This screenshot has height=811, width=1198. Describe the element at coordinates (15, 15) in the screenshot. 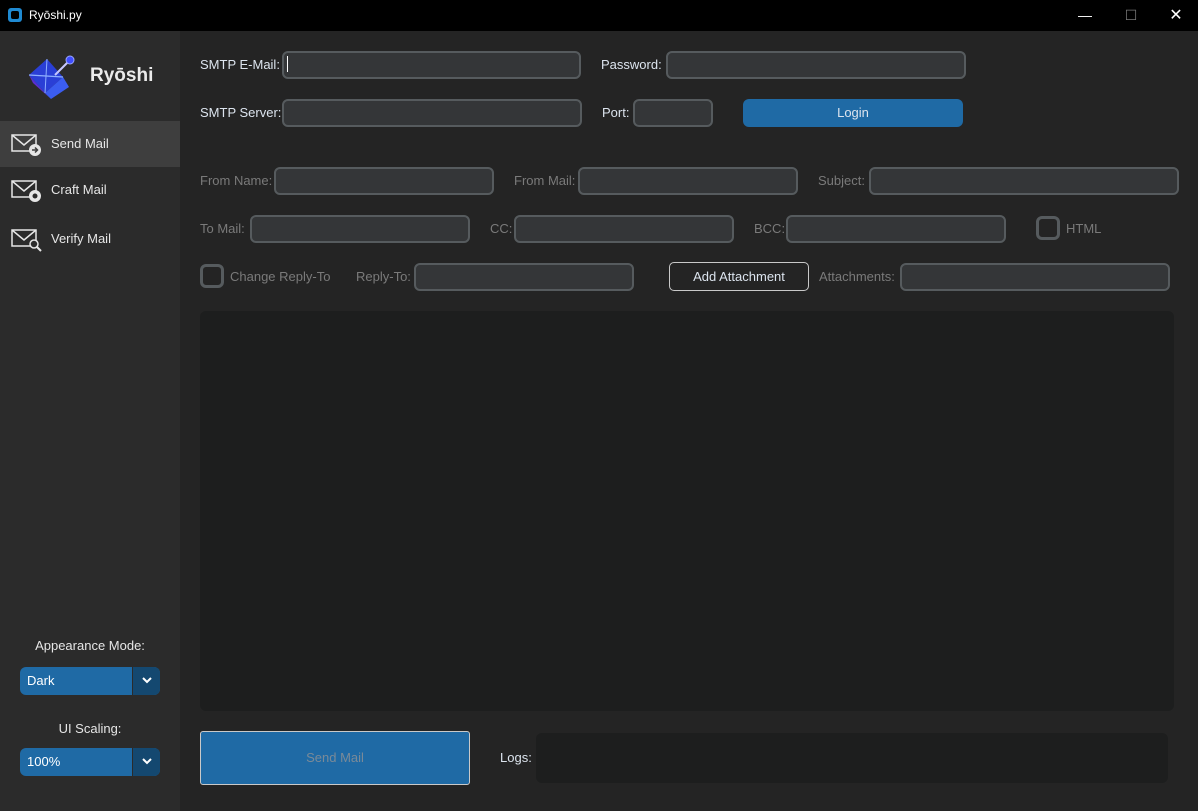

I see `app-icon` at that location.